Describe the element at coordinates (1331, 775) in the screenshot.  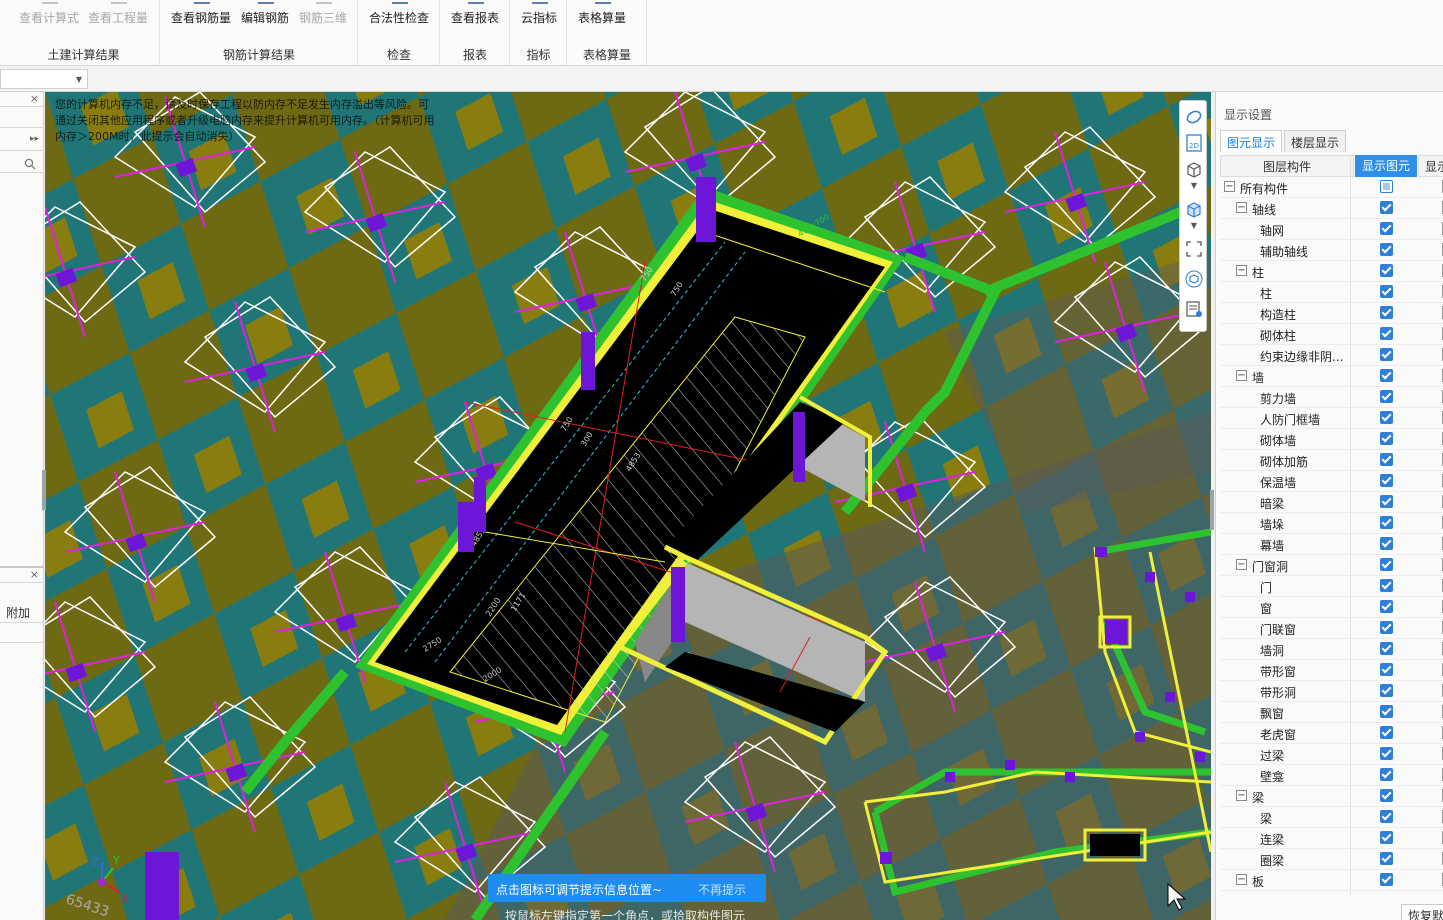
I see `layer-row: 壁龛` at that location.